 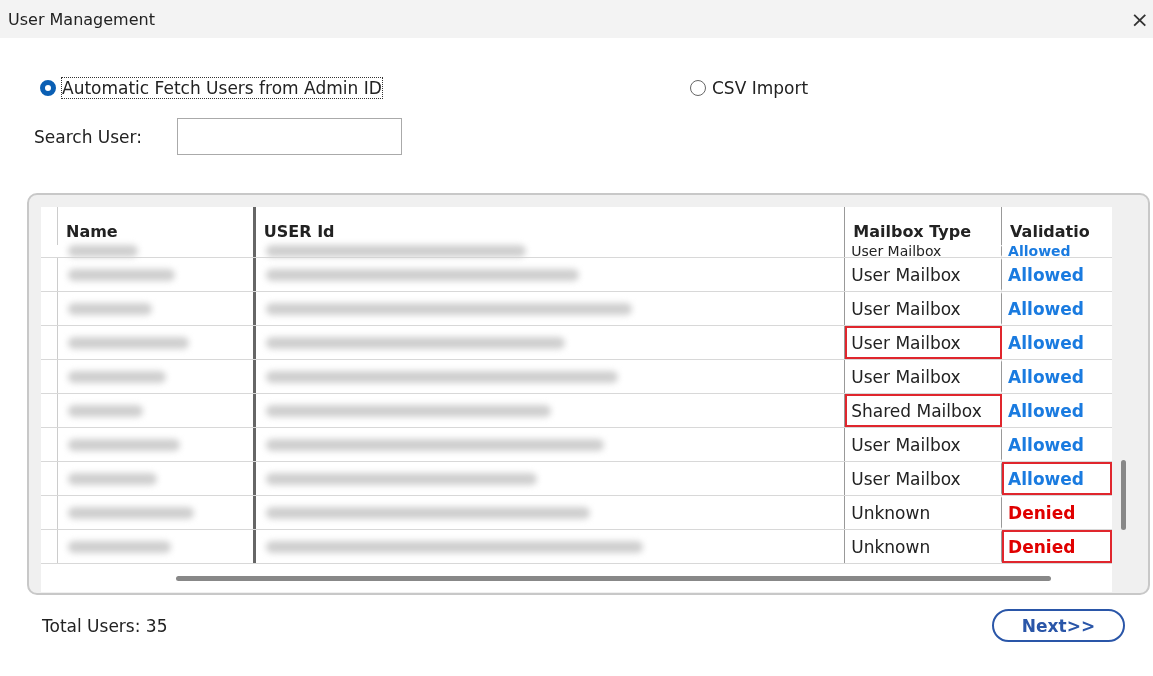 What do you see at coordinates (749, 88) in the screenshot?
I see `radio-option: CSV Import` at bounding box center [749, 88].